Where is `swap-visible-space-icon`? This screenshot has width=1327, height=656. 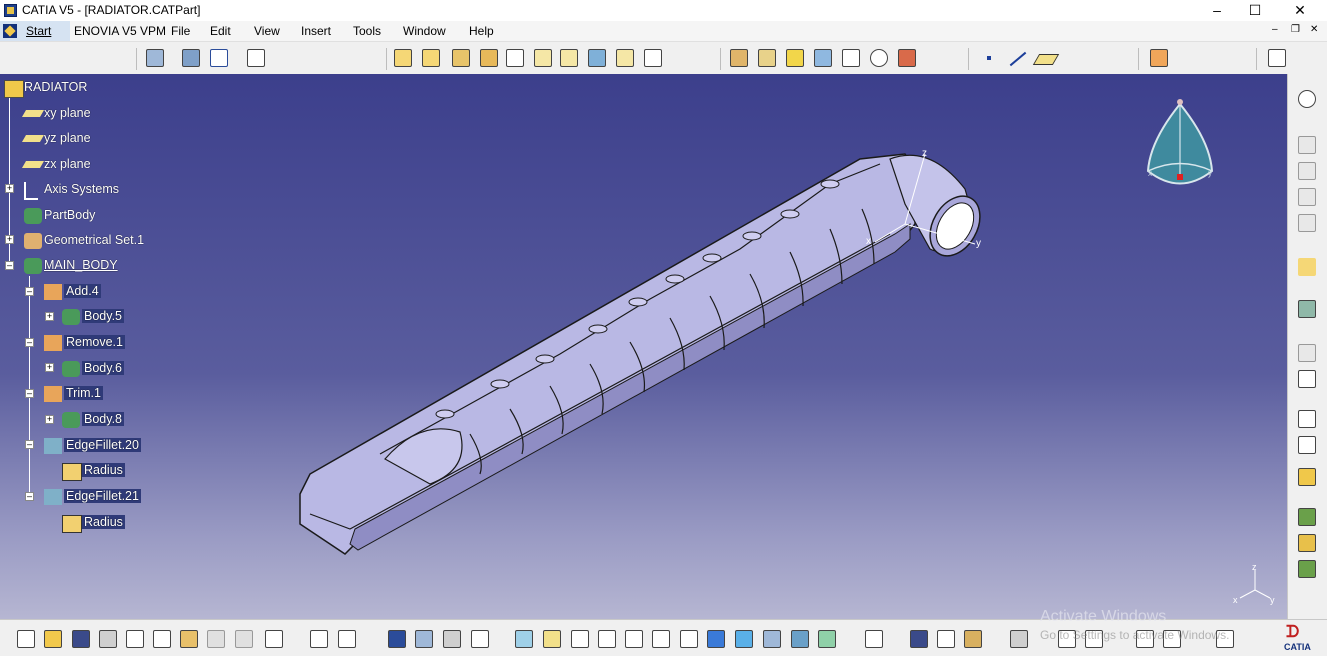
swap-visible-space-icon is located at coordinates (1307, 379).